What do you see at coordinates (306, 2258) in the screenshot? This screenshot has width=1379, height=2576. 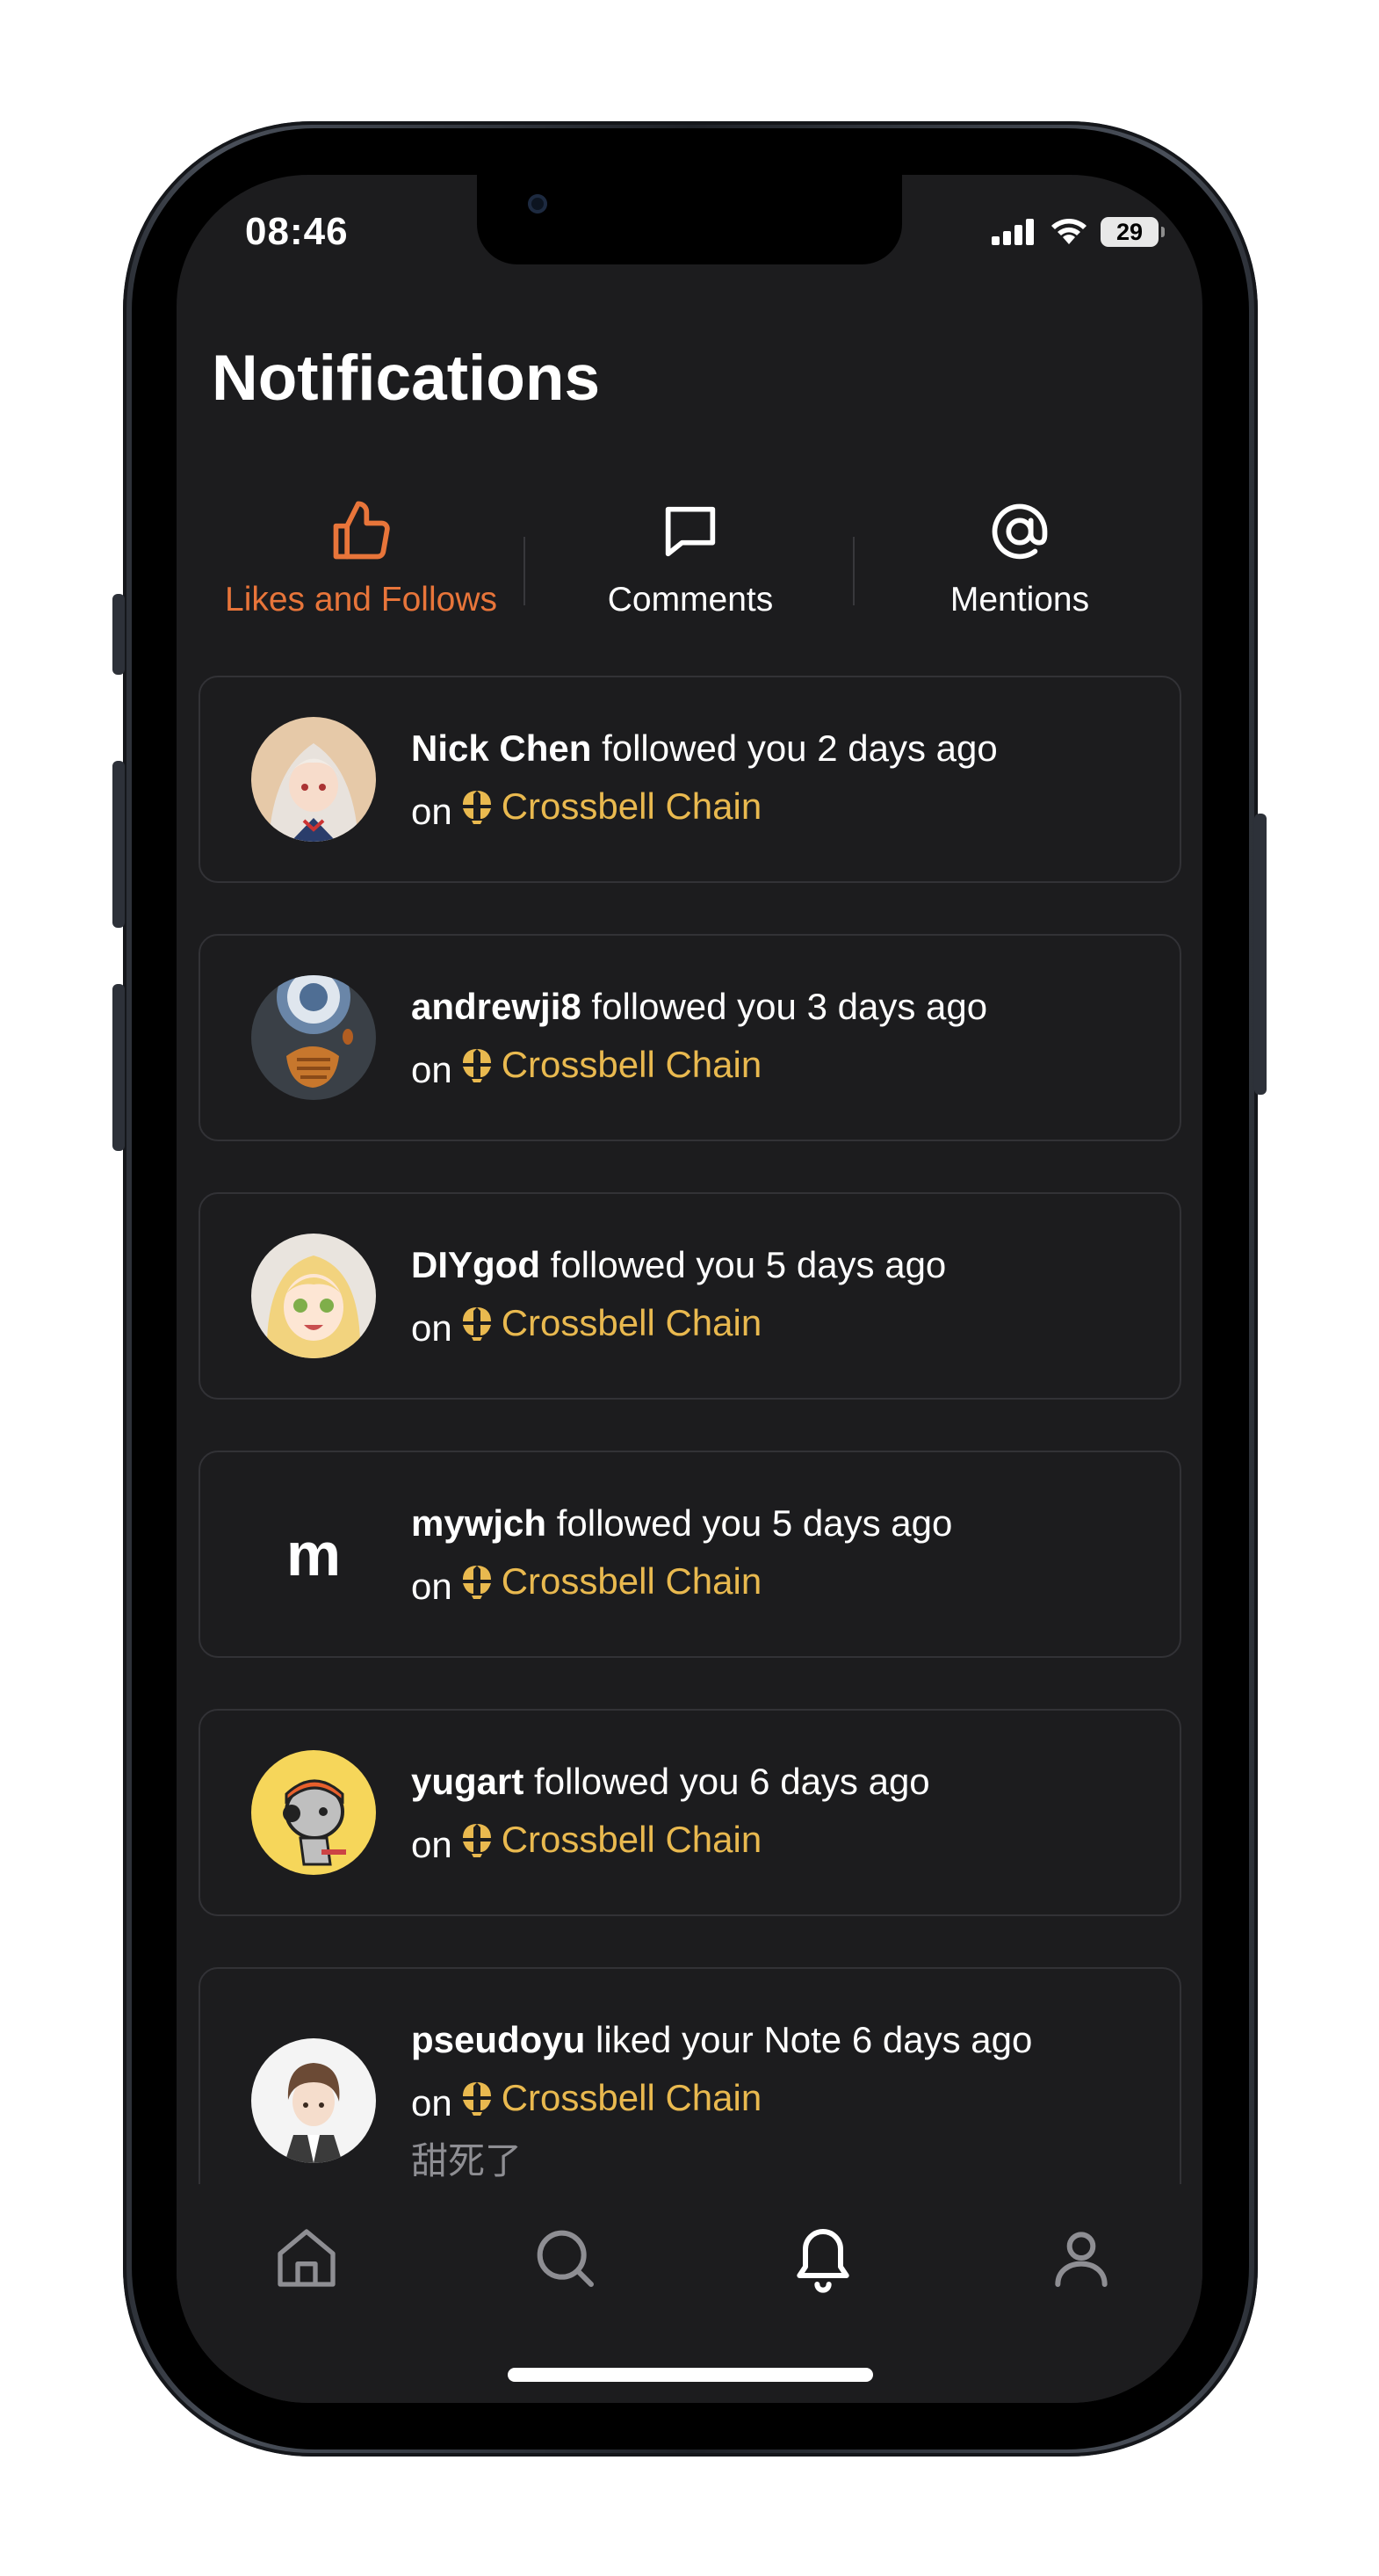 I see `home-icon` at bounding box center [306, 2258].